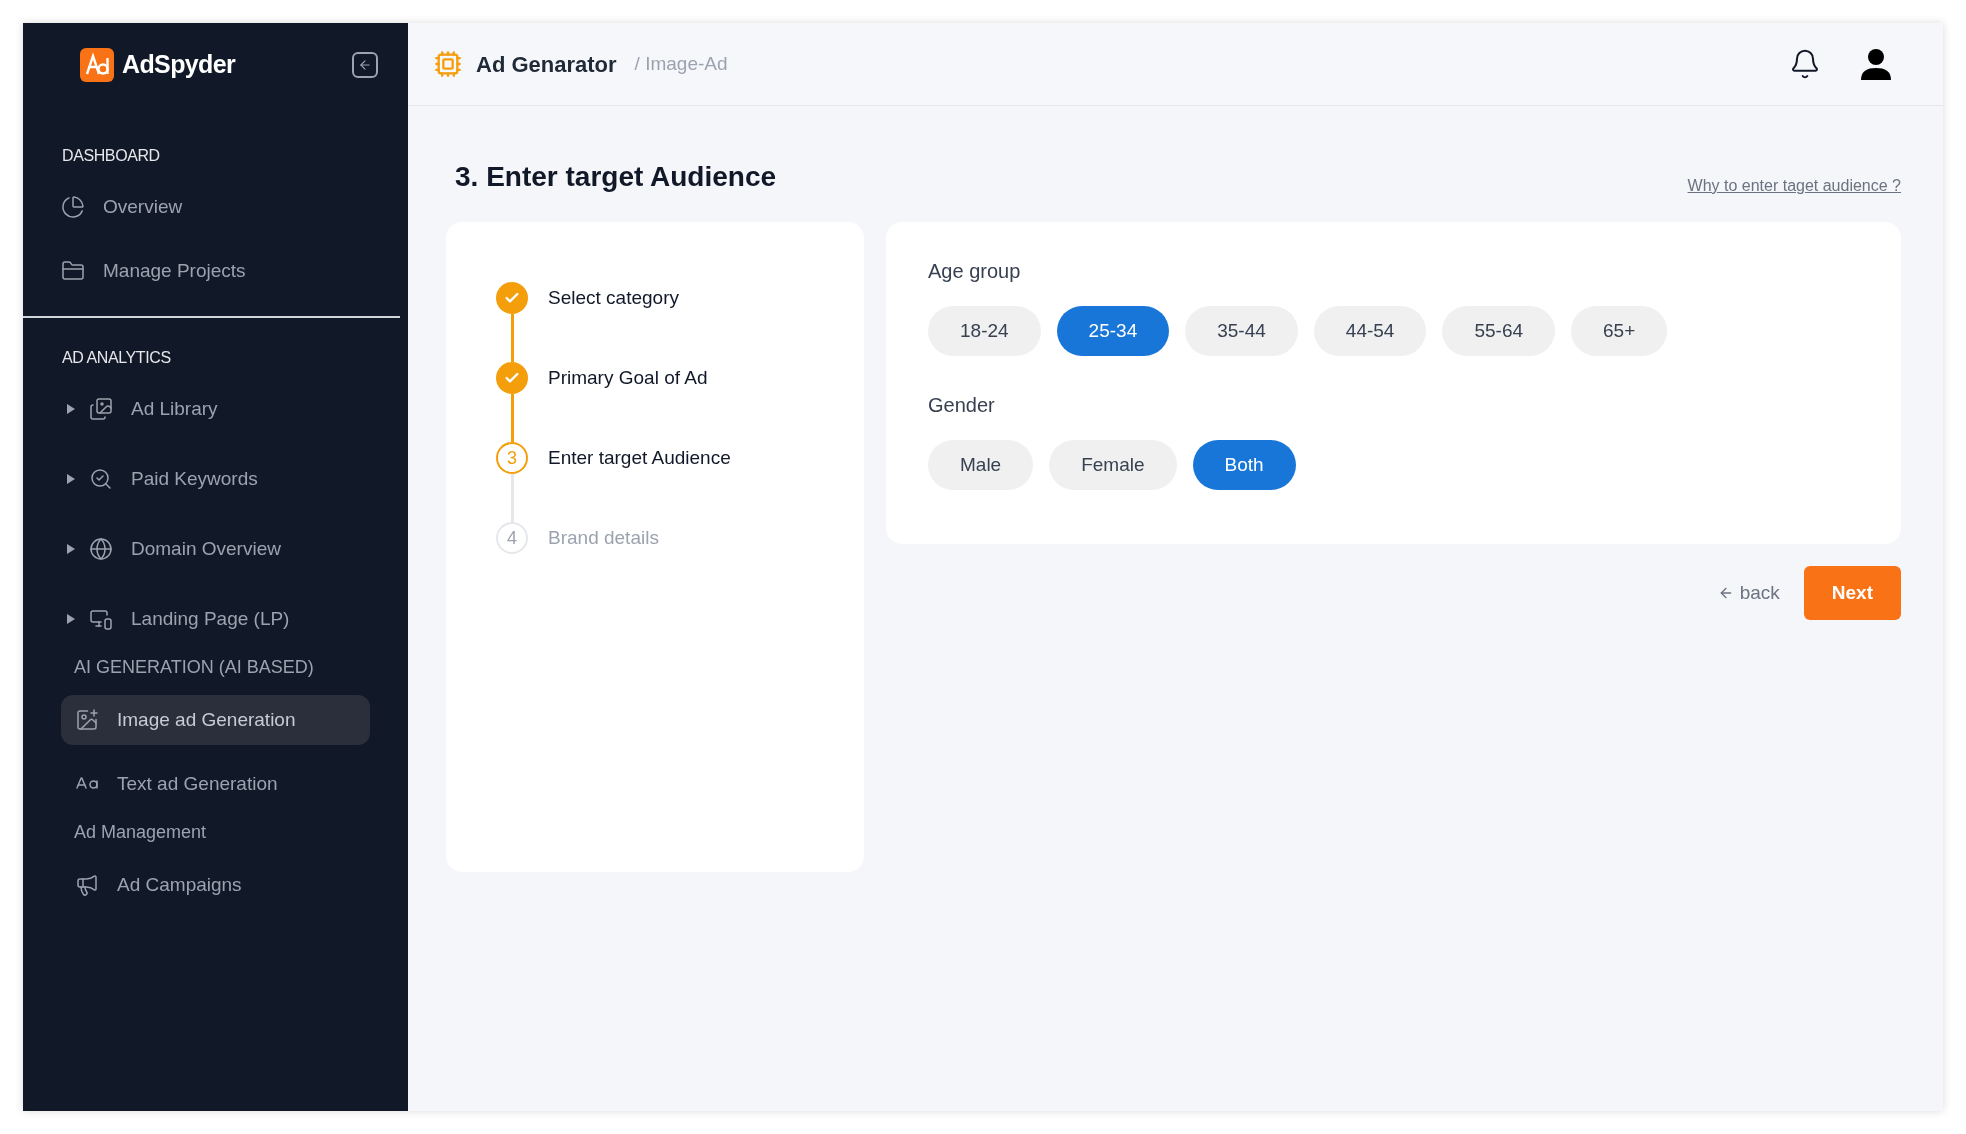 Image resolution: width=1966 pixels, height=1134 pixels. I want to click on section-title: 3. Enter target Audience, so click(616, 177).